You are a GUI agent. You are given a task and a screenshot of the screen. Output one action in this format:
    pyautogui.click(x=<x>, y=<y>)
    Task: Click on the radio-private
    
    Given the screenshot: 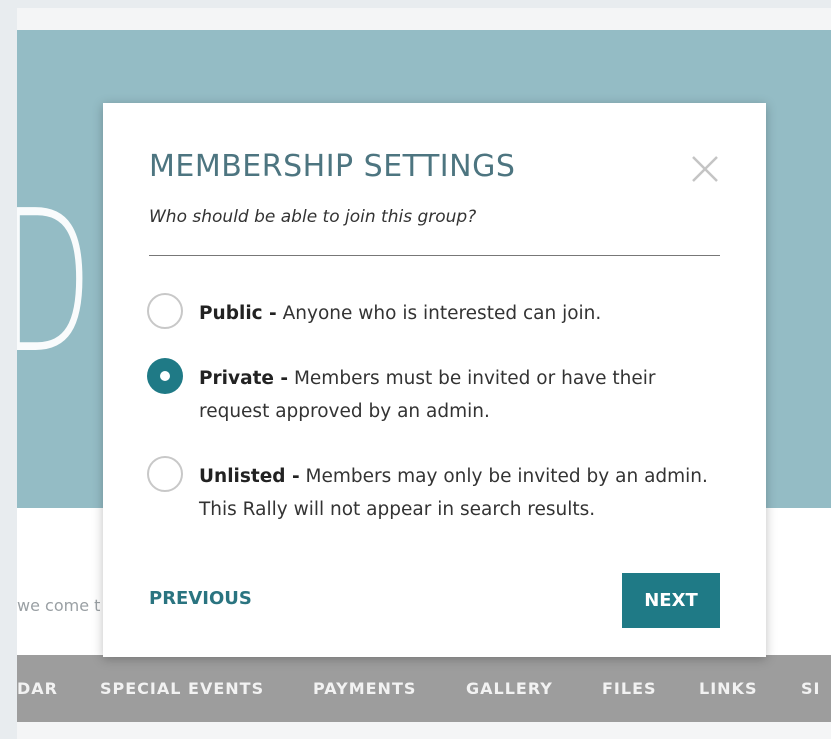 What is the action you would take?
    pyautogui.click(x=165, y=376)
    